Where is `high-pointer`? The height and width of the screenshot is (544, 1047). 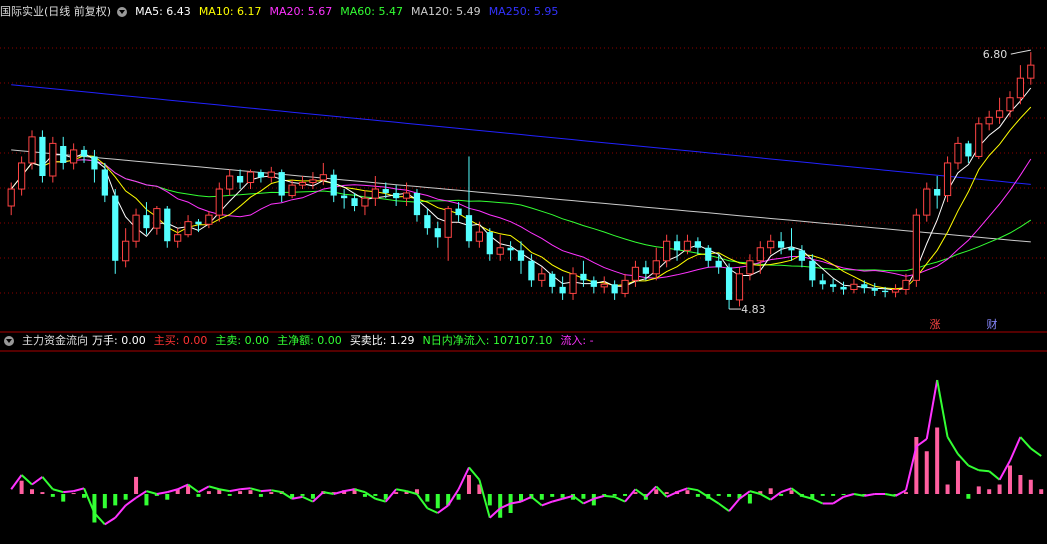 high-pointer is located at coordinates (1020, 52).